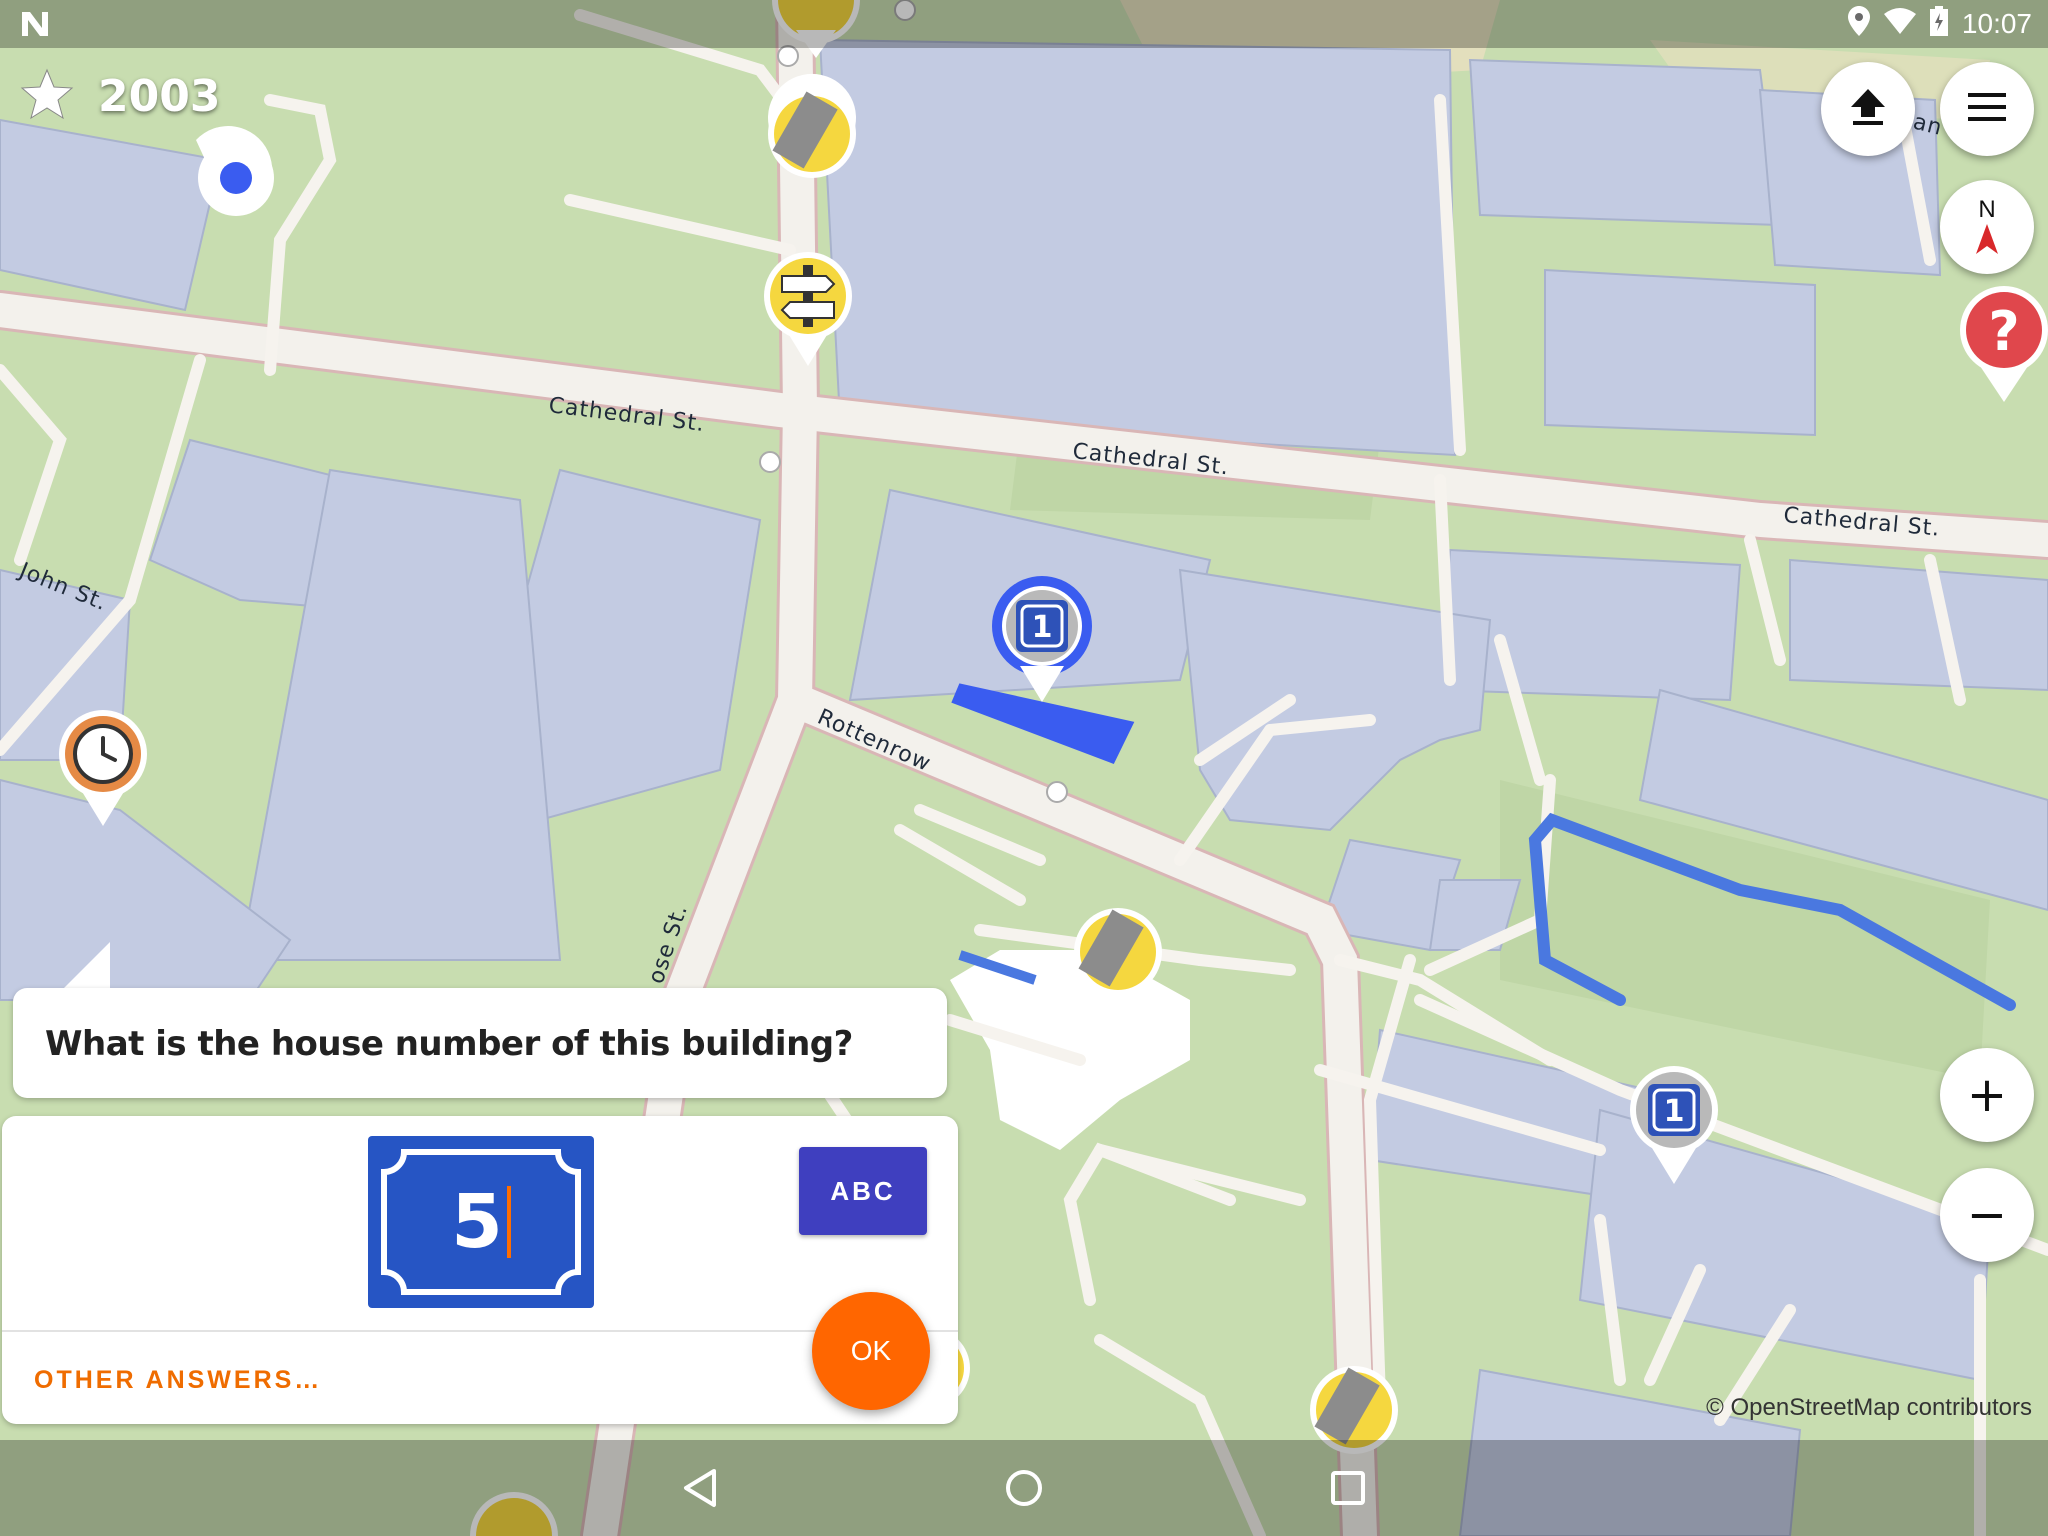  I want to click on map-attribution: © OpenStreetMap contributors, so click(1869, 1408).